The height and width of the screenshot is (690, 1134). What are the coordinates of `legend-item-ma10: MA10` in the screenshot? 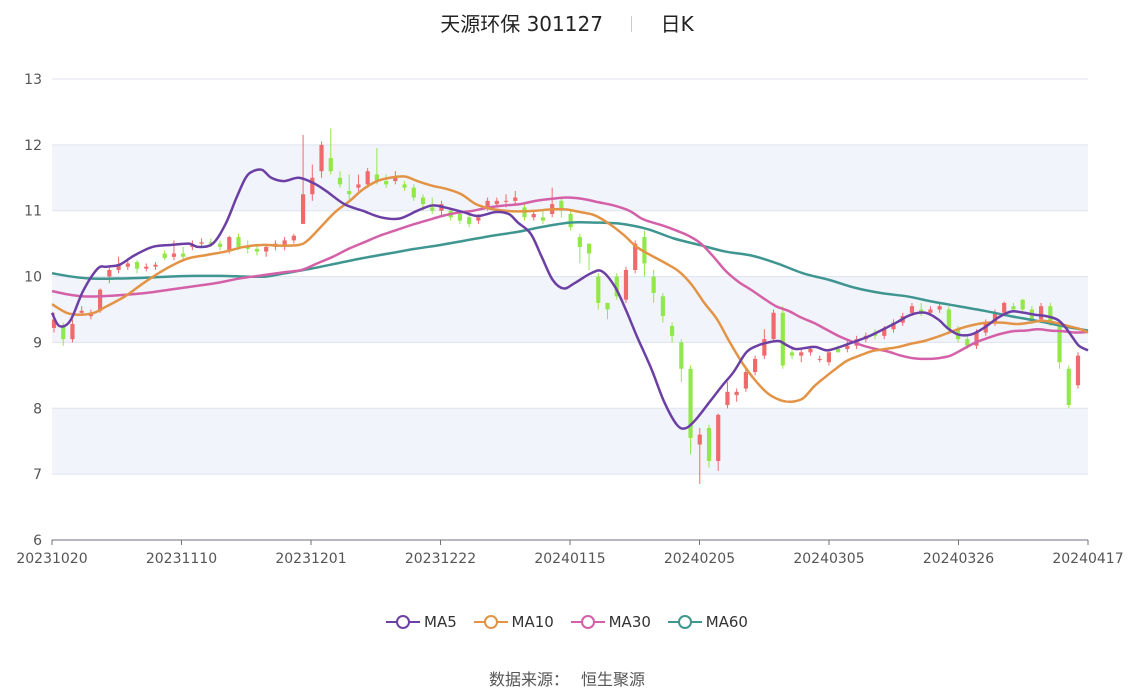 It's located at (513, 622).